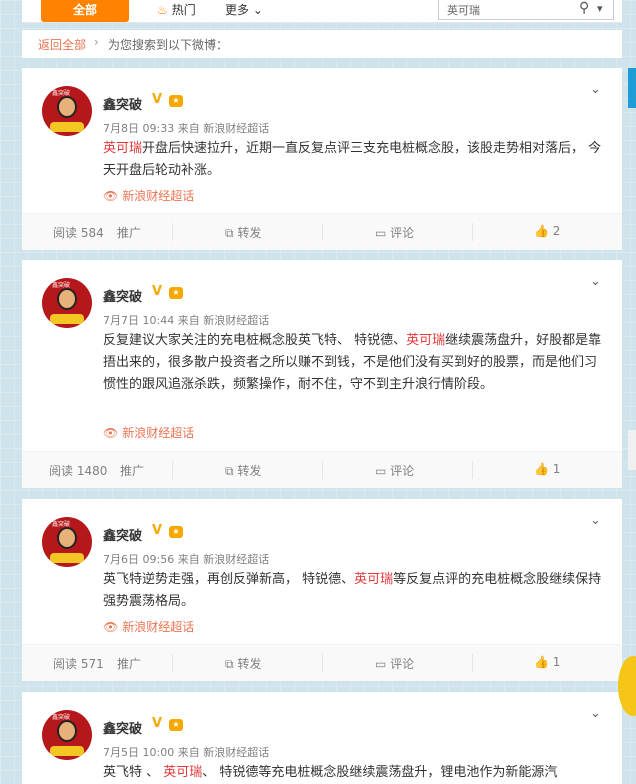 Image resolution: width=636 pixels, height=784 pixels. Describe the element at coordinates (138, 752) in the screenshot. I see `post-time: 7月5日 10:00` at that location.